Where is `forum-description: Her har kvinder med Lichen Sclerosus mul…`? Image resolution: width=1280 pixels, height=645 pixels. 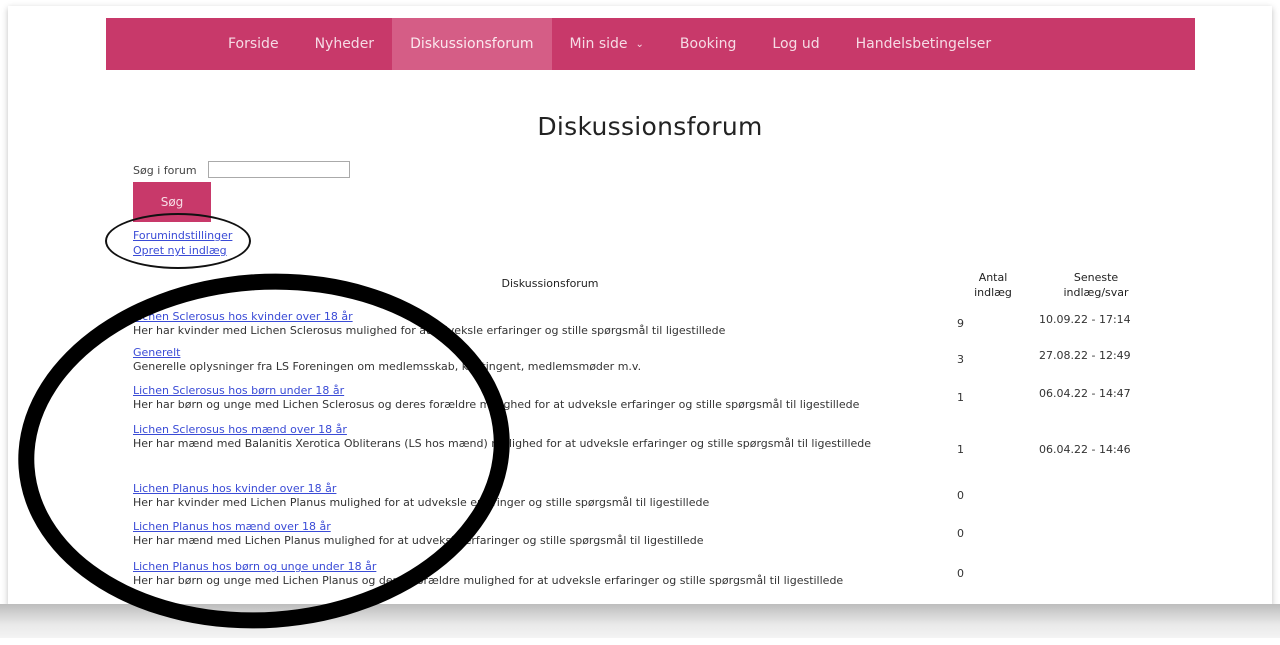 forum-description: Her har kvinder med Lichen Sclerosus mul… is located at coordinates (429, 330).